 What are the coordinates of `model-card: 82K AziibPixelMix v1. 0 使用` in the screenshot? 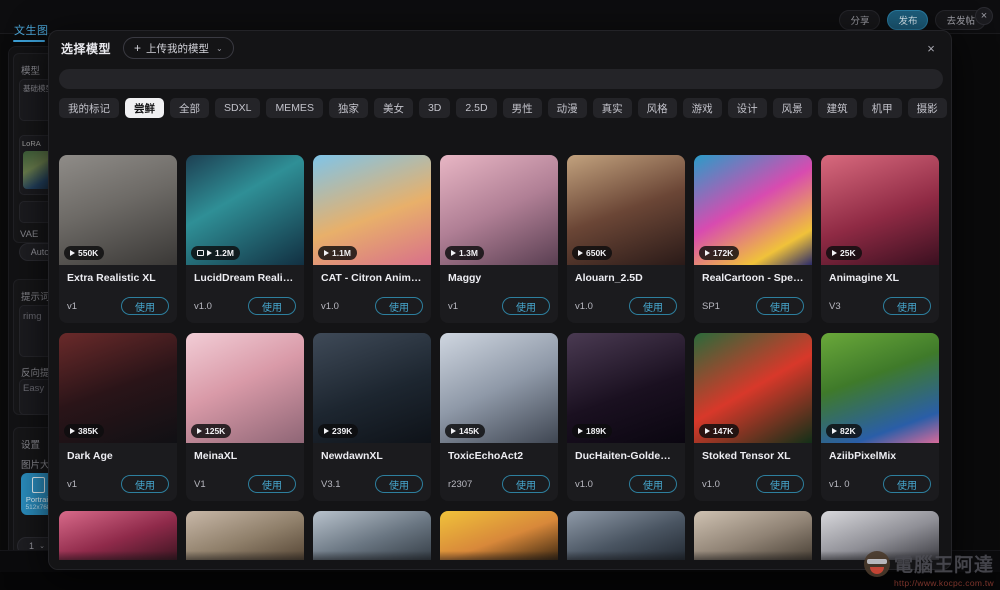 It's located at (880, 417).